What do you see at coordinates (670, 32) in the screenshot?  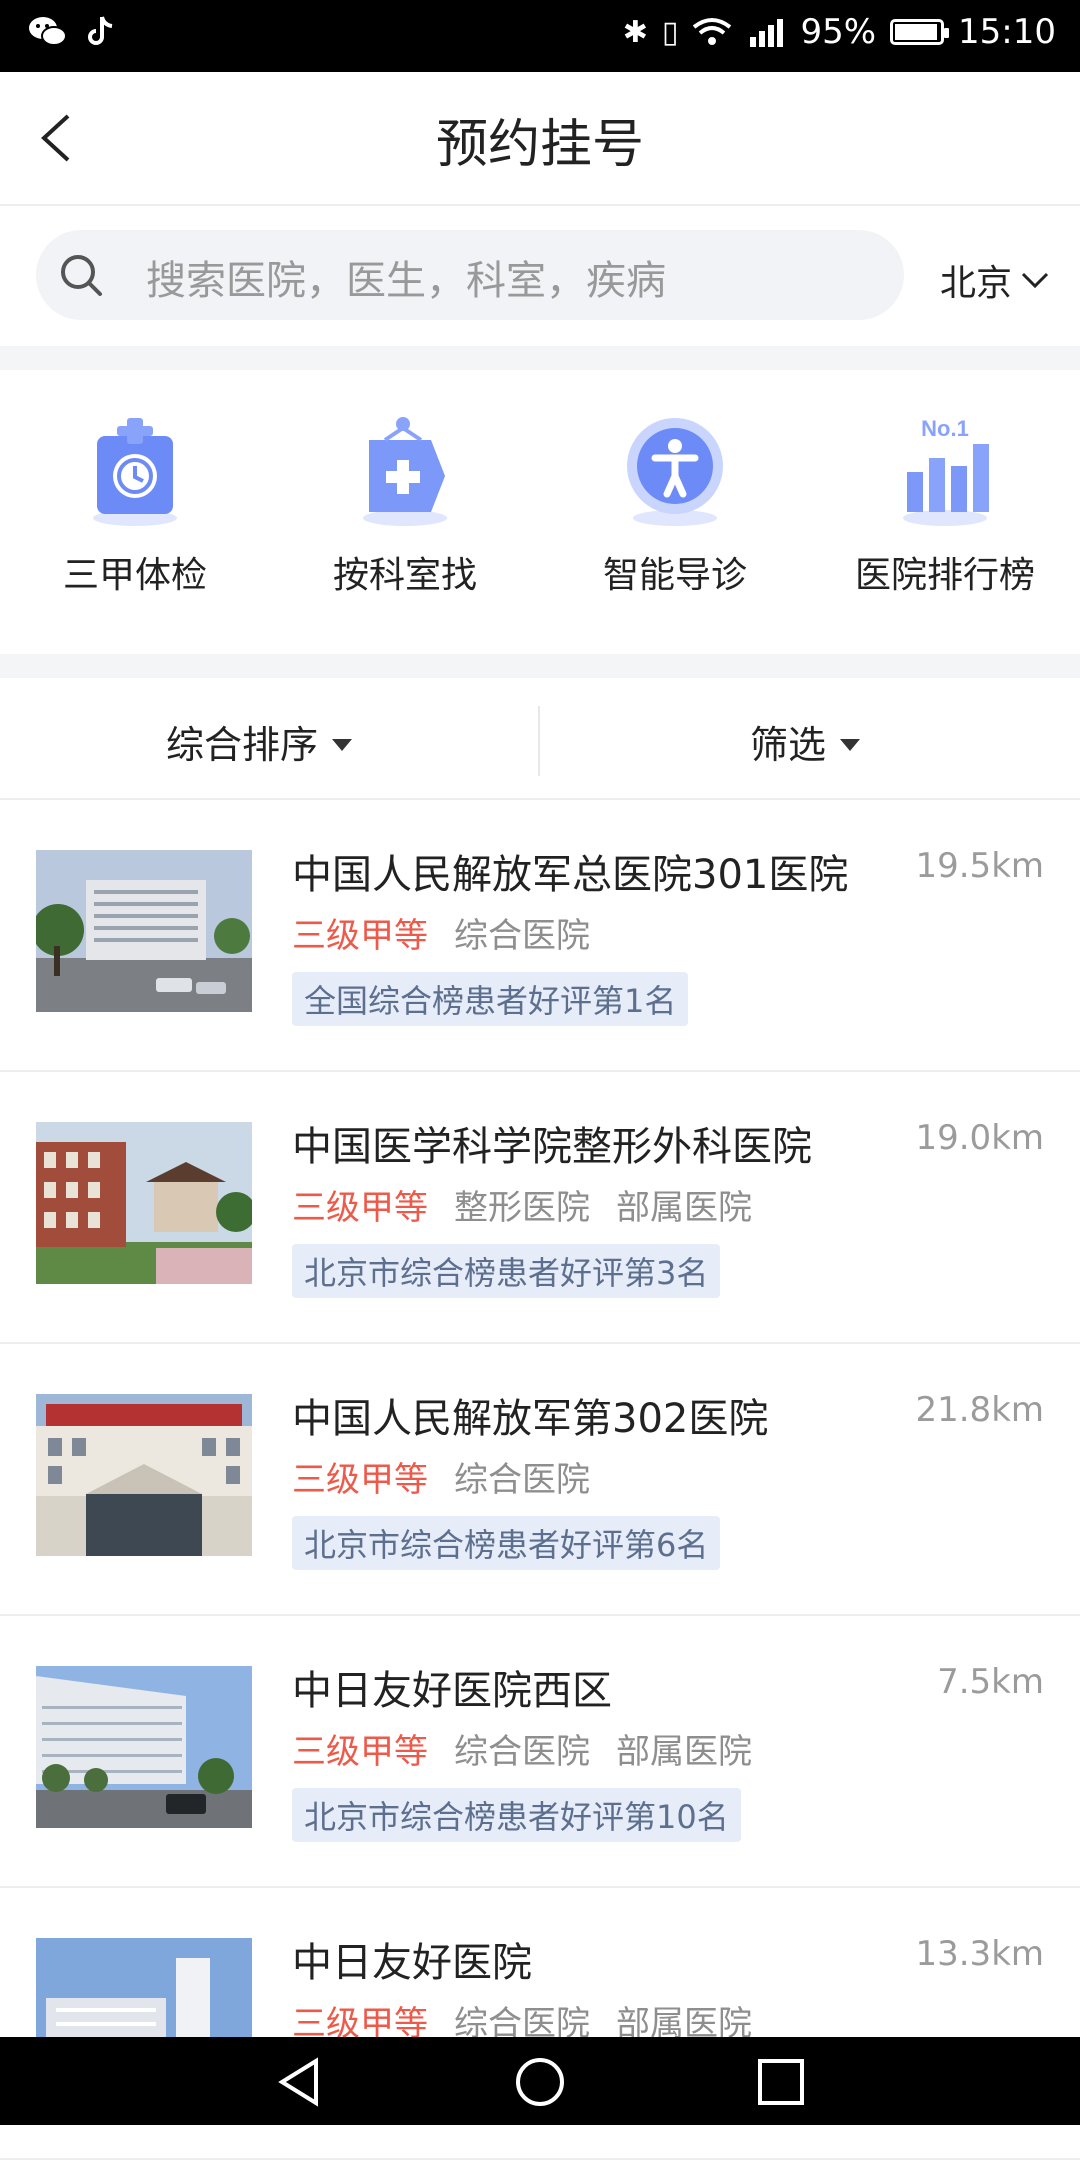 I see `vibrate-icon: ▯` at bounding box center [670, 32].